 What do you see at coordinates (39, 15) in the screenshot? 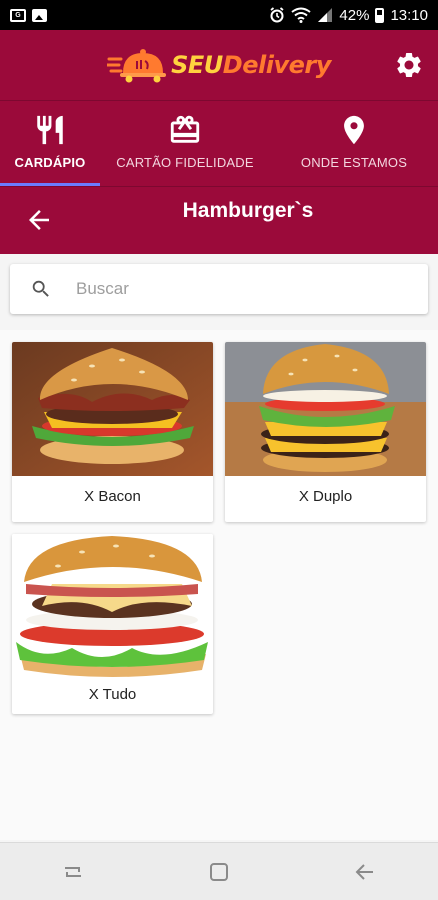
I see `image-icon` at bounding box center [39, 15].